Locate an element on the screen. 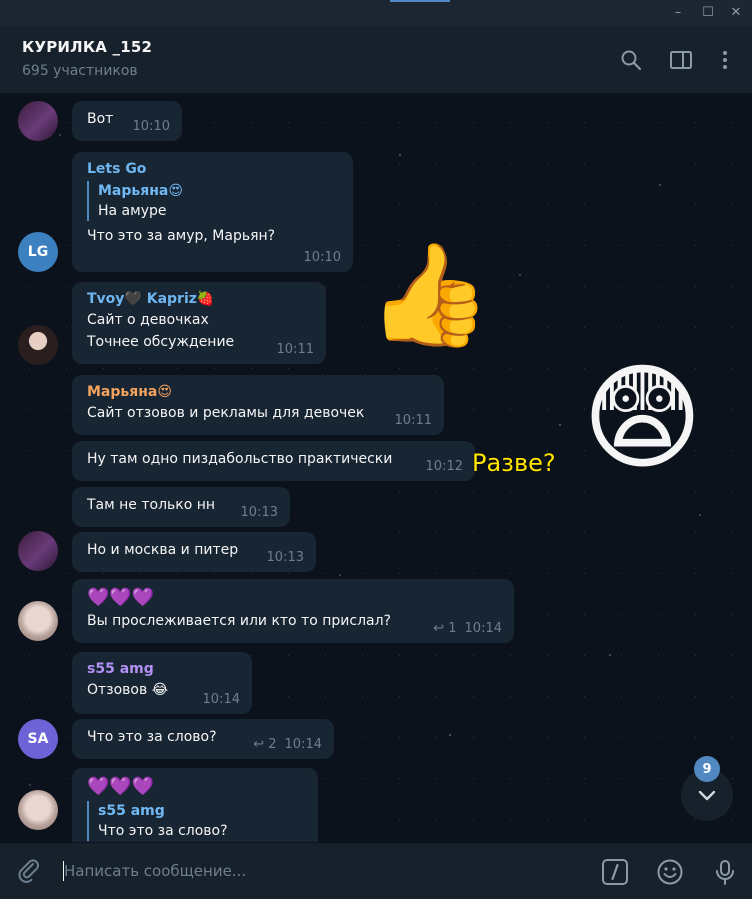 This screenshot has width=752, height=899. unread-badge: 9 is located at coordinates (707, 769).